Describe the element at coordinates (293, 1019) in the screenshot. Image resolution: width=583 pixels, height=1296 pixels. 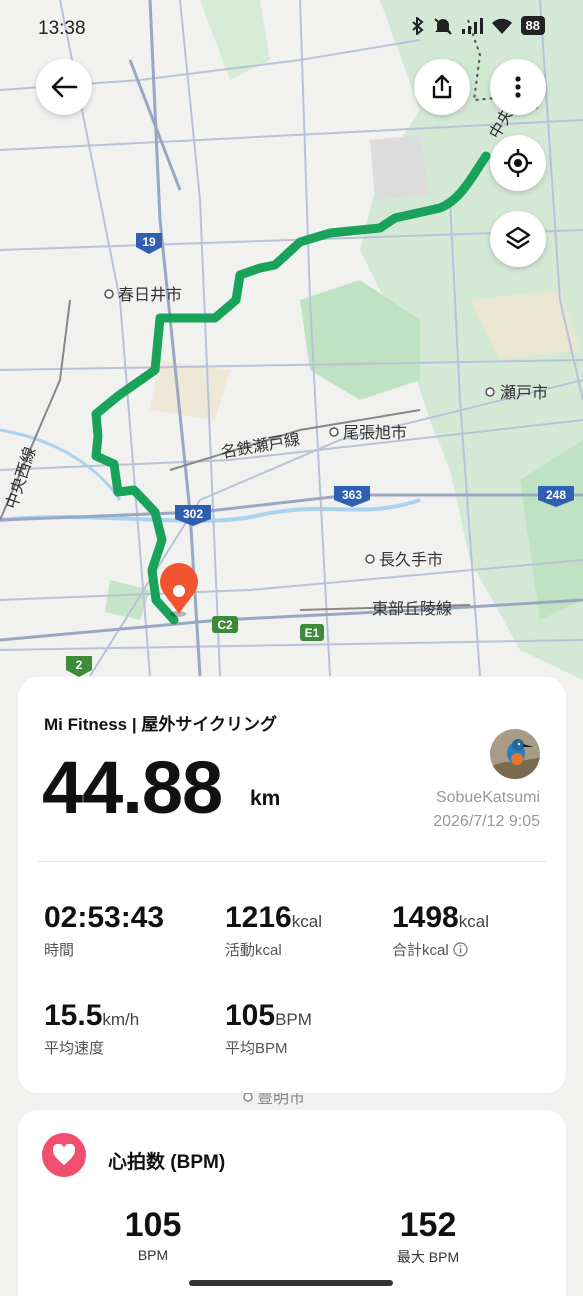
I see `avg-bpm-unit: BPM` at that location.